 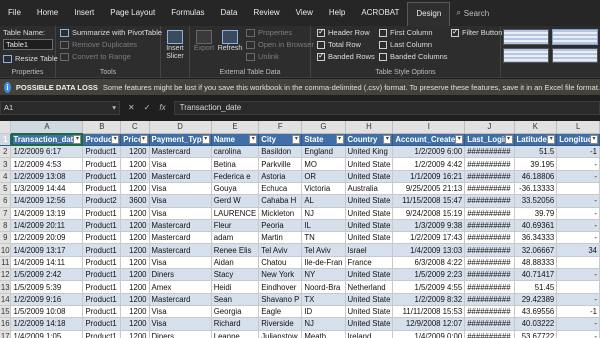 I want to click on row-header: 5, so click(x=6, y=189).